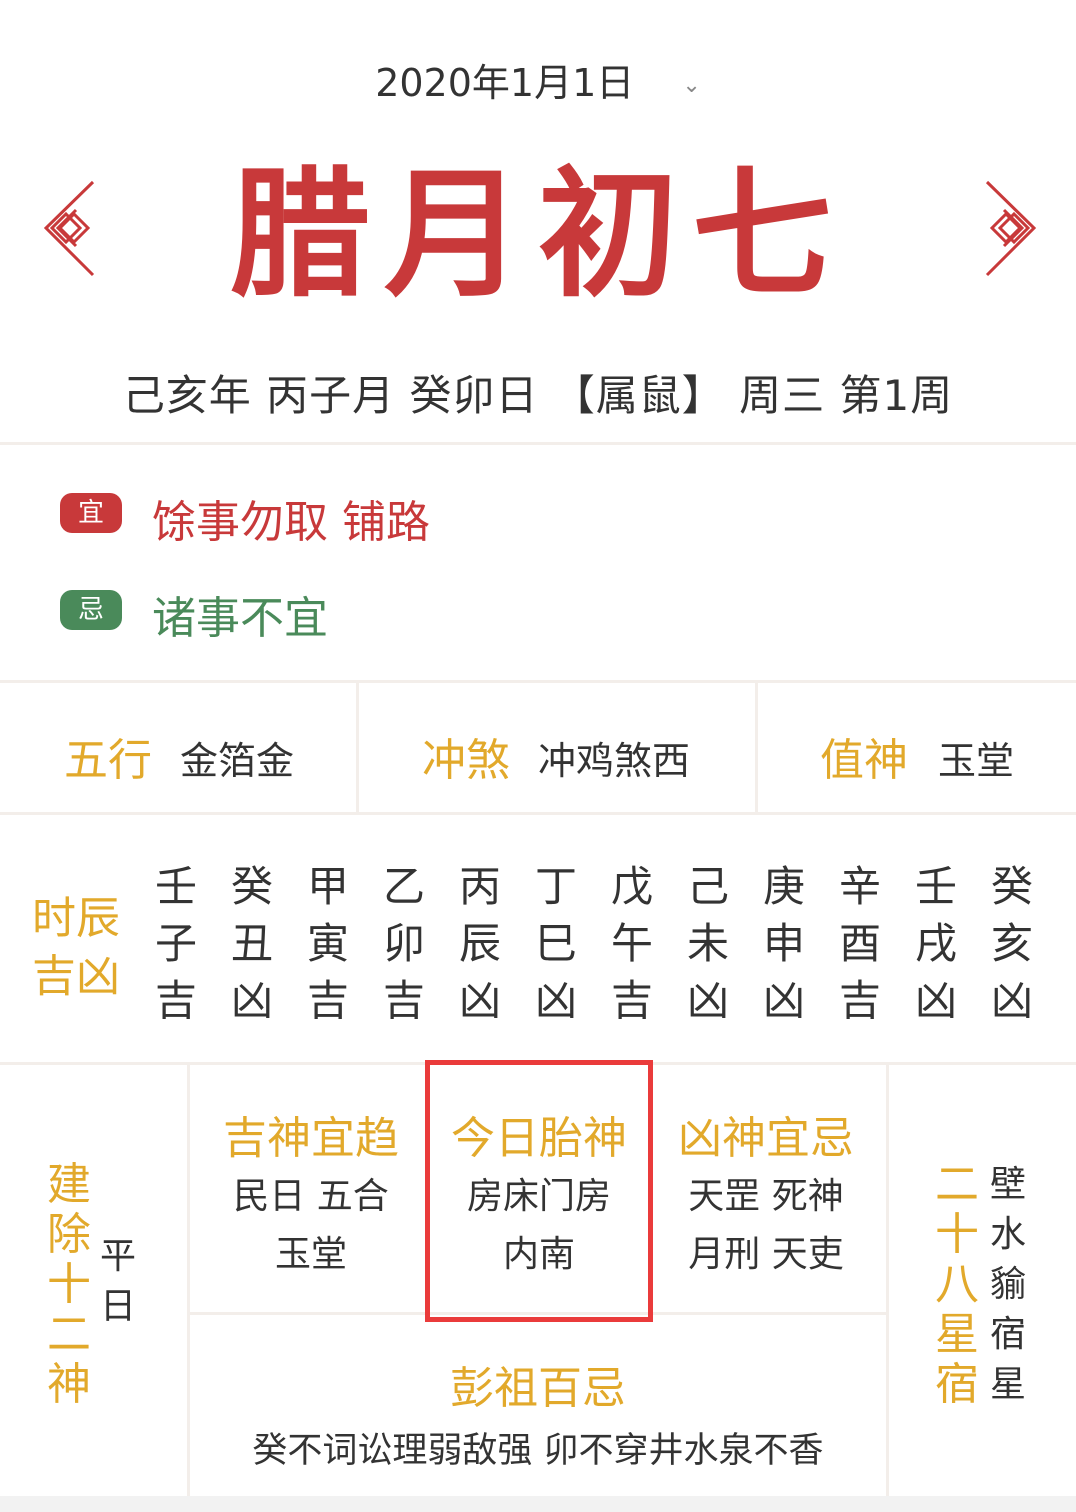  Describe the element at coordinates (311, 1138) in the screenshot. I see `jishen-title: 吉神宜趋` at that location.